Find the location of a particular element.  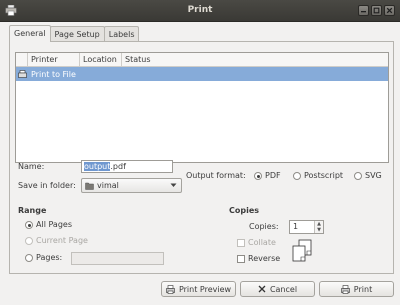

range-title: Range is located at coordinates (32, 210).